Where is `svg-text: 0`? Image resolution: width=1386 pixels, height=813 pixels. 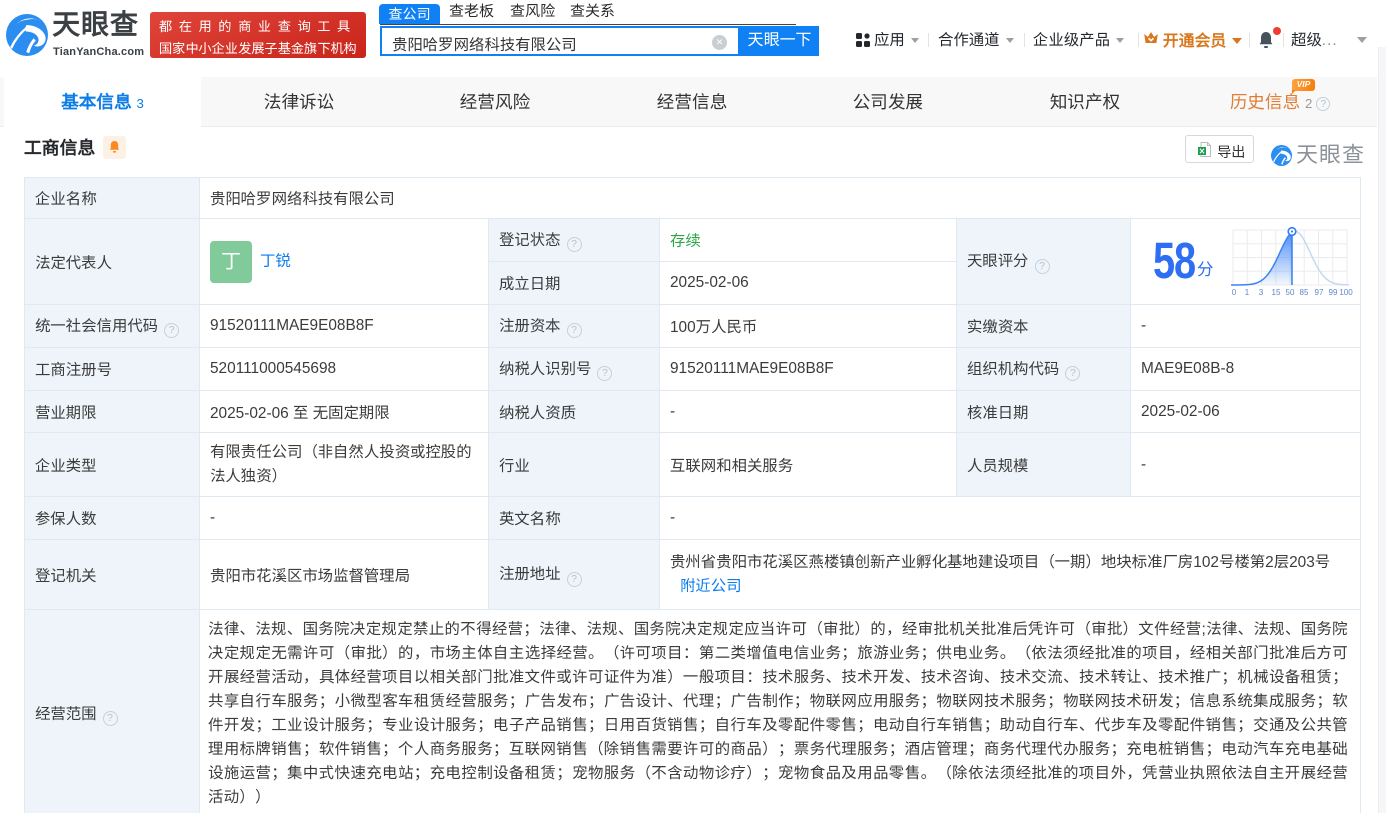
svg-text: 0 is located at coordinates (1234, 292).